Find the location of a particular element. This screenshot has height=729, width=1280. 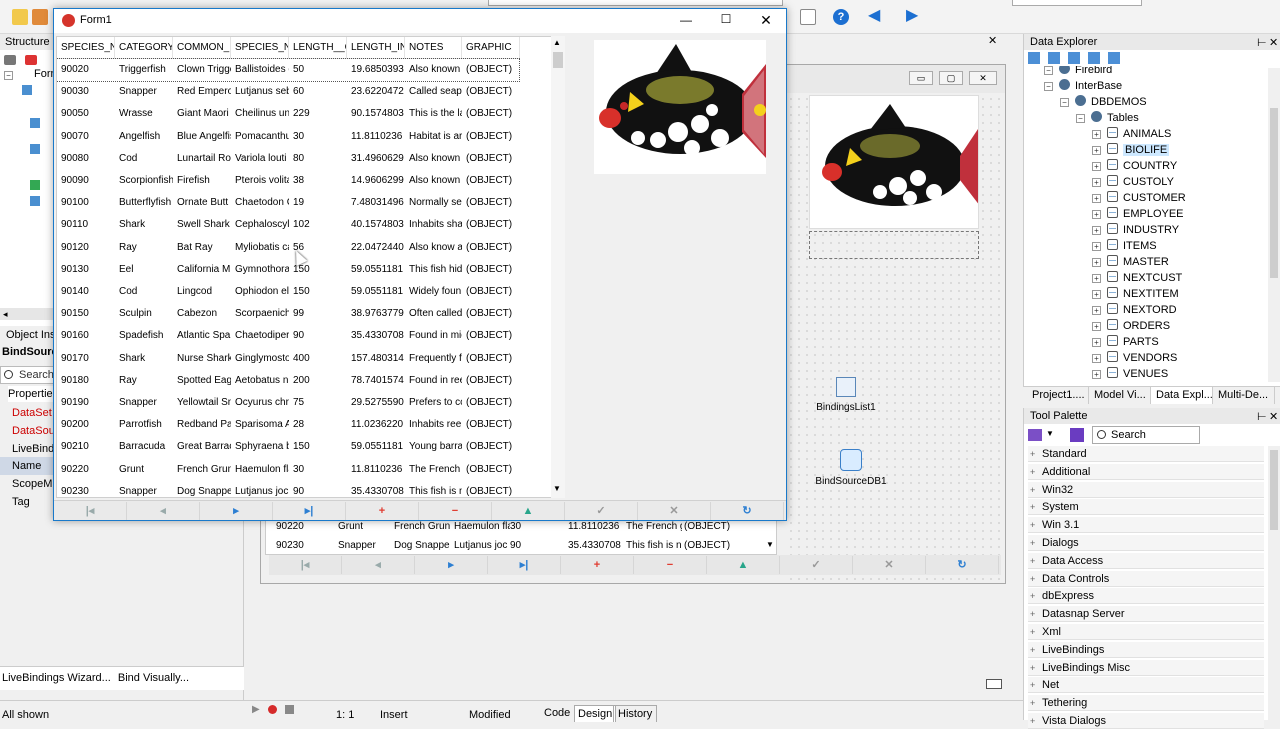

nav-last-button: ▸| is located at coordinates (524, 565).